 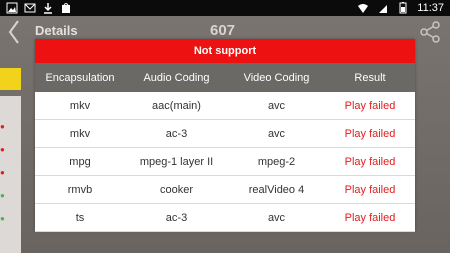 What do you see at coordinates (225, 51) in the screenshot?
I see `dialog-title: Not support` at bounding box center [225, 51].